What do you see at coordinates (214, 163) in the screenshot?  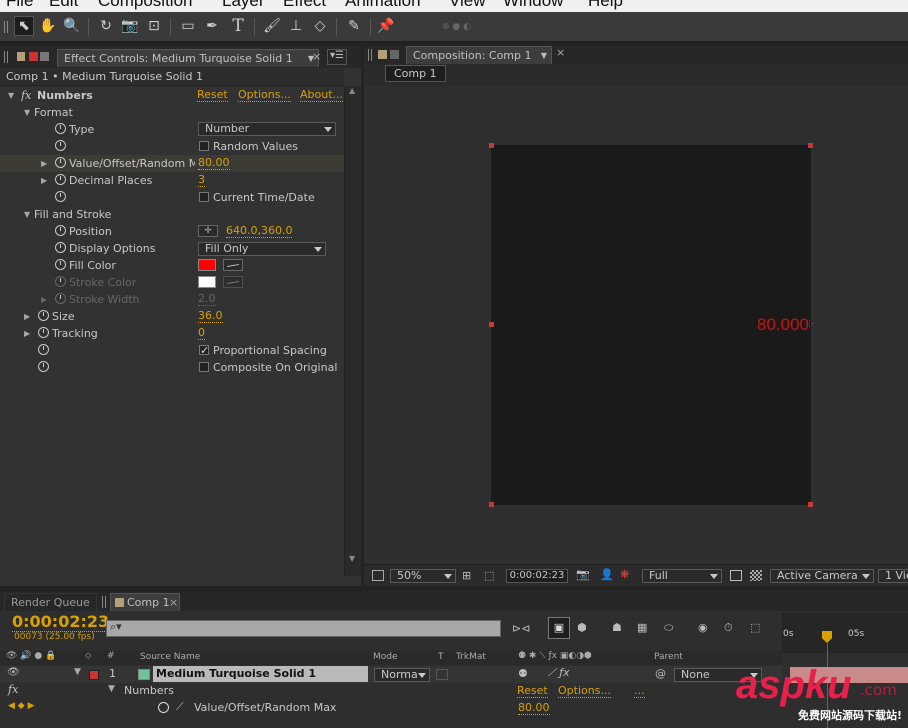 I see `value-offset-field: 80.00` at bounding box center [214, 163].